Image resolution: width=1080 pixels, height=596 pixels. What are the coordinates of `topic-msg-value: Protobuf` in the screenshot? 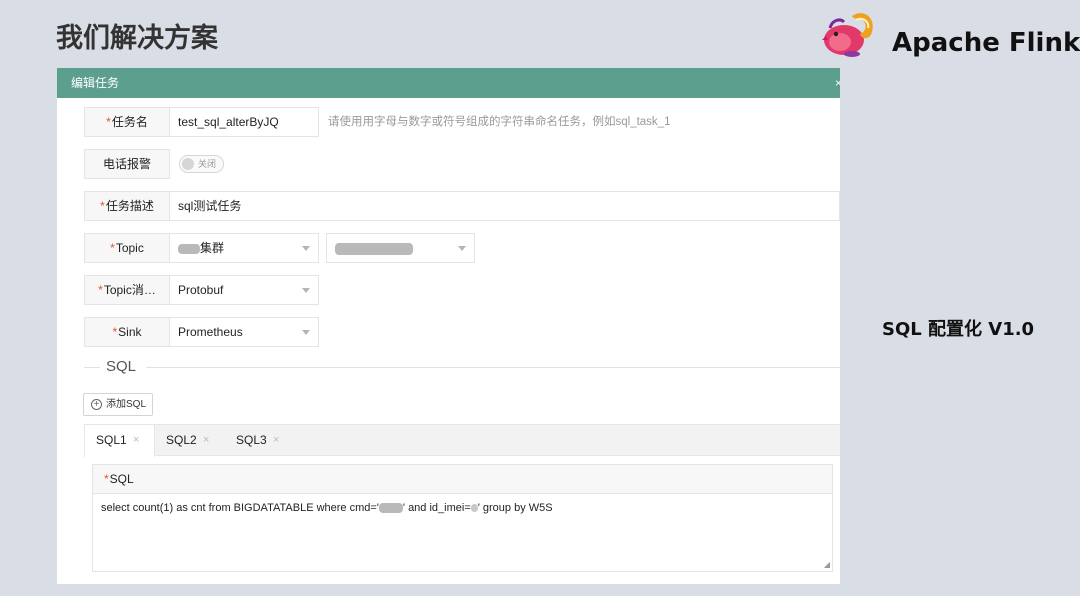 It's located at (201, 290).